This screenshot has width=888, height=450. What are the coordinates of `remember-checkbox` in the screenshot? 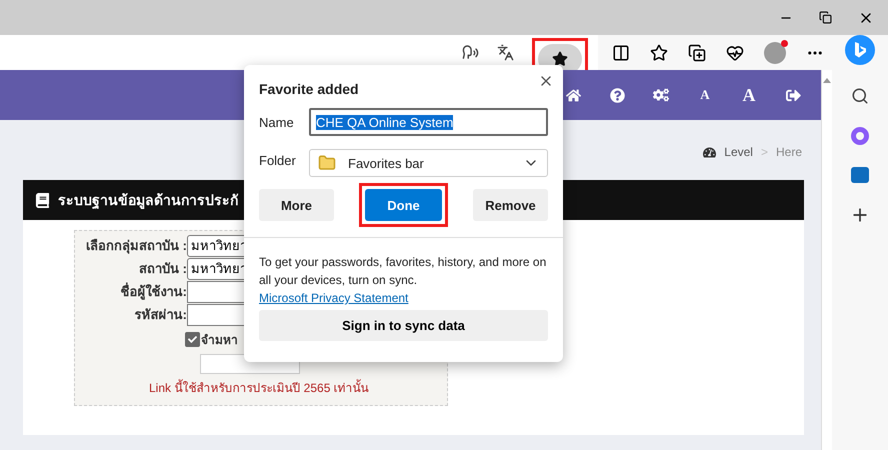 It's located at (192, 339).